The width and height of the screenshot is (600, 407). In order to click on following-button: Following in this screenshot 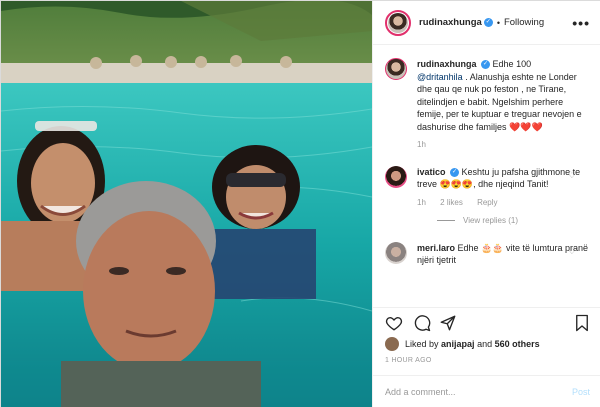, I will do `click(524, 22)`.